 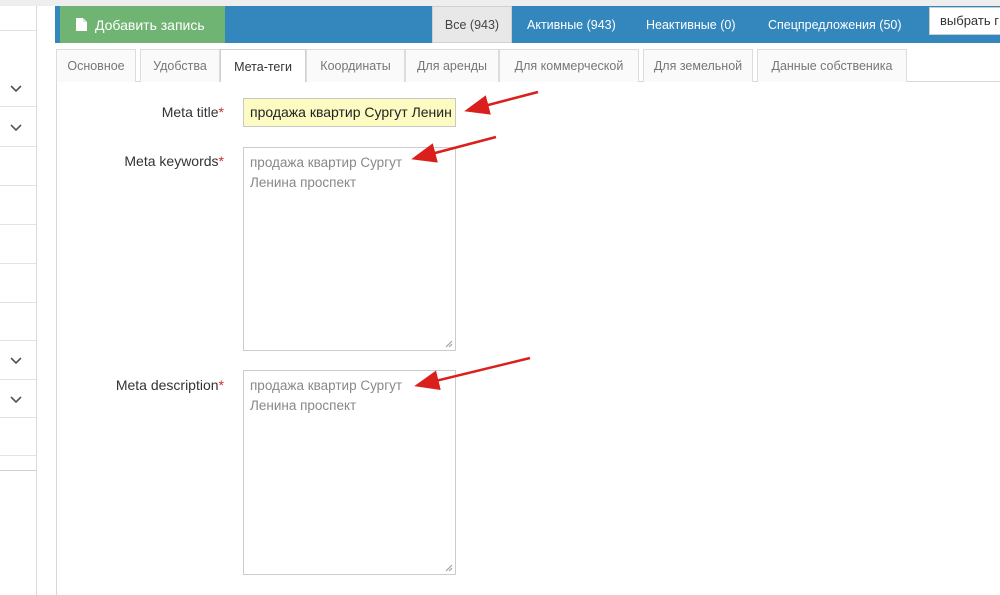 What do you see at coordinates (349, 472) in the screenshot?
I see `meta-description-textarea: продажа квартир Сургут Ленина проспект` at bounding box center [349, 472].